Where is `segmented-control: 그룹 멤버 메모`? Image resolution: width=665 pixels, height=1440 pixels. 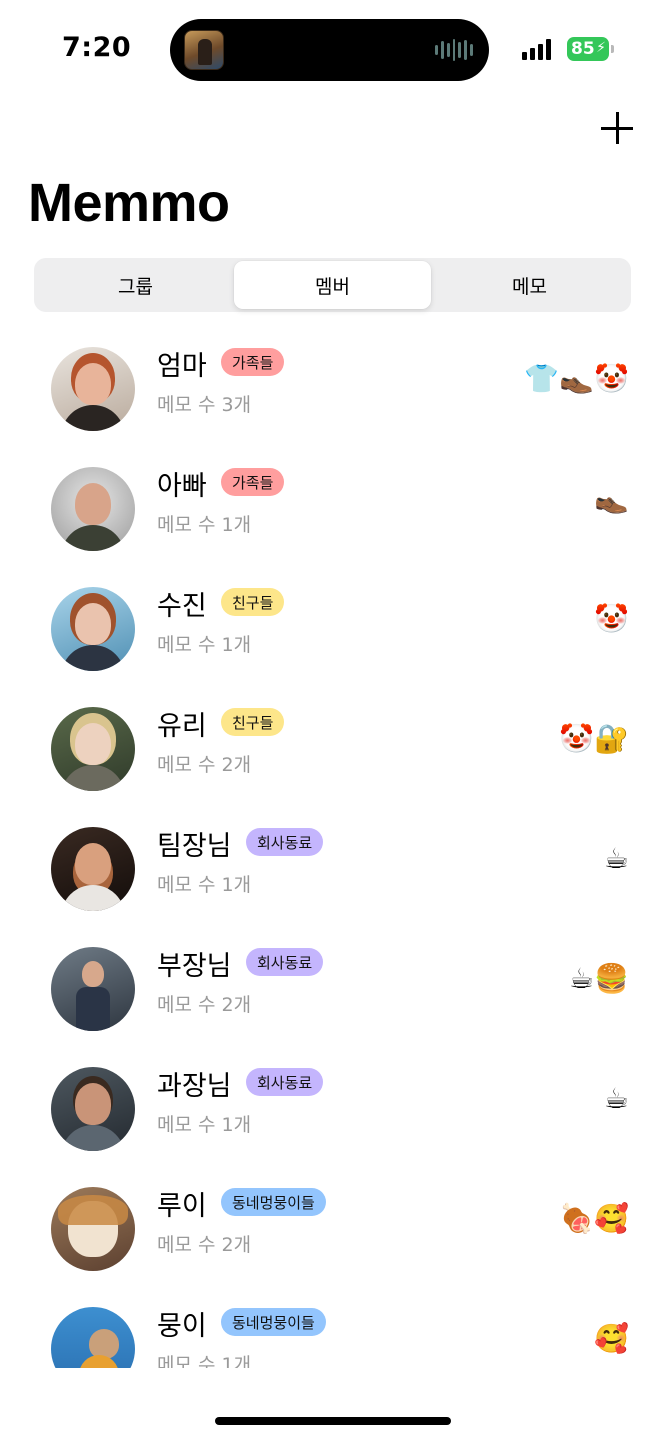
segmented-control: 그룹 멤버 메모 is located at coordinates (332, 285).